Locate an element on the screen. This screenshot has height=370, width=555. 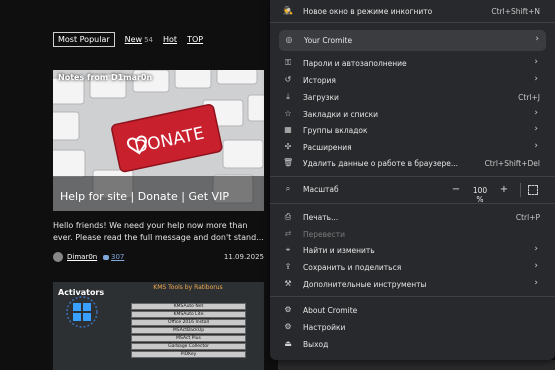
menu-item-shortcut: Ctrl+Shift+N is located at coordinates (515, 11).